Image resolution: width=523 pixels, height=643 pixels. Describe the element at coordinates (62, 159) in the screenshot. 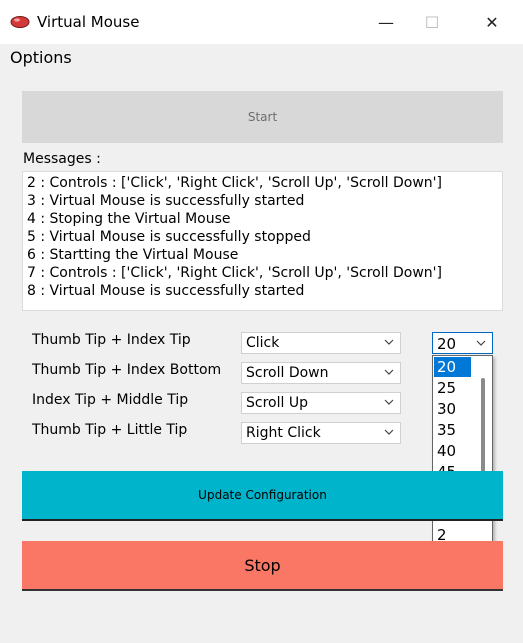

I see `messages-label: Messages :` at that location.